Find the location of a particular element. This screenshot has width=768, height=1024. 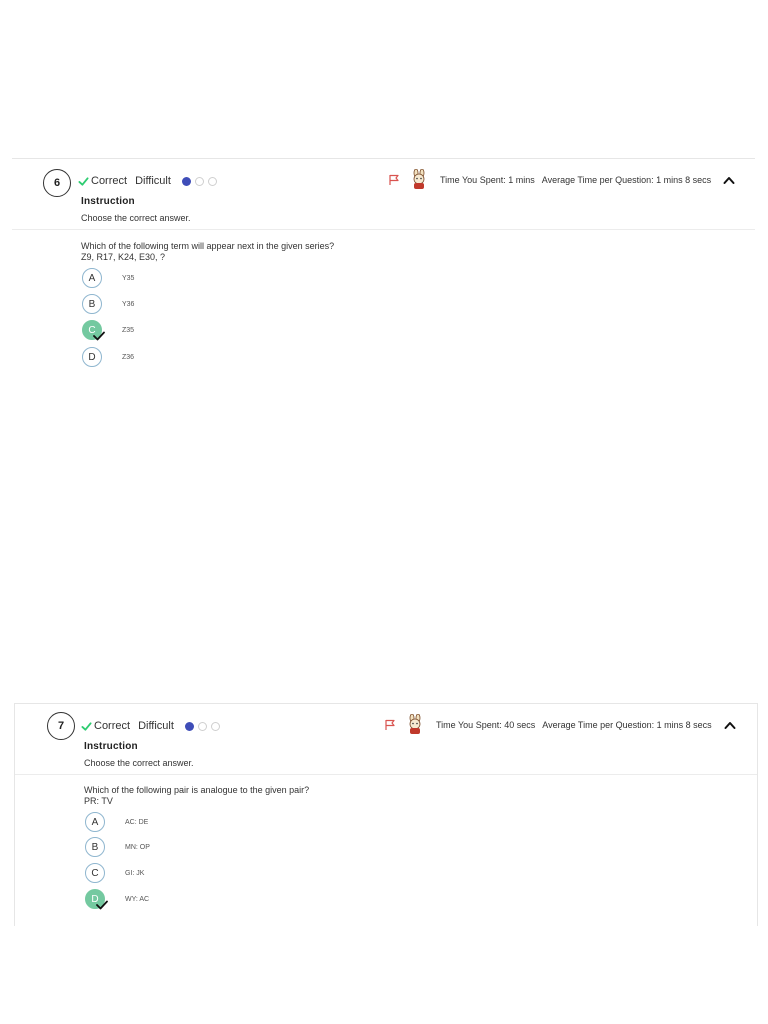

option-letter-selected: C is located at coordinates (93, 330).